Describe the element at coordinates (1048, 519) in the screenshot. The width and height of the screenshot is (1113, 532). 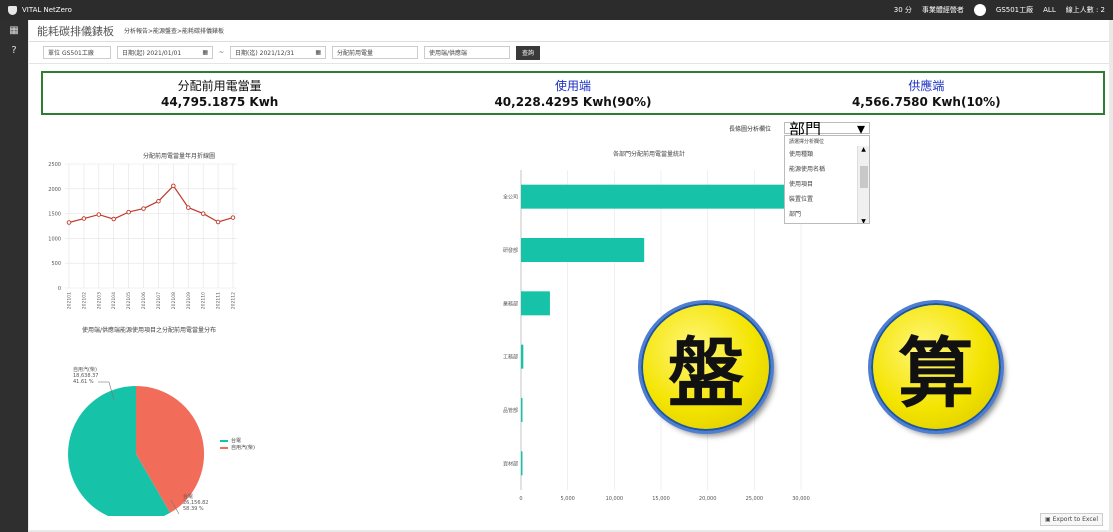
I see `excel-icon: ▣` at that location.